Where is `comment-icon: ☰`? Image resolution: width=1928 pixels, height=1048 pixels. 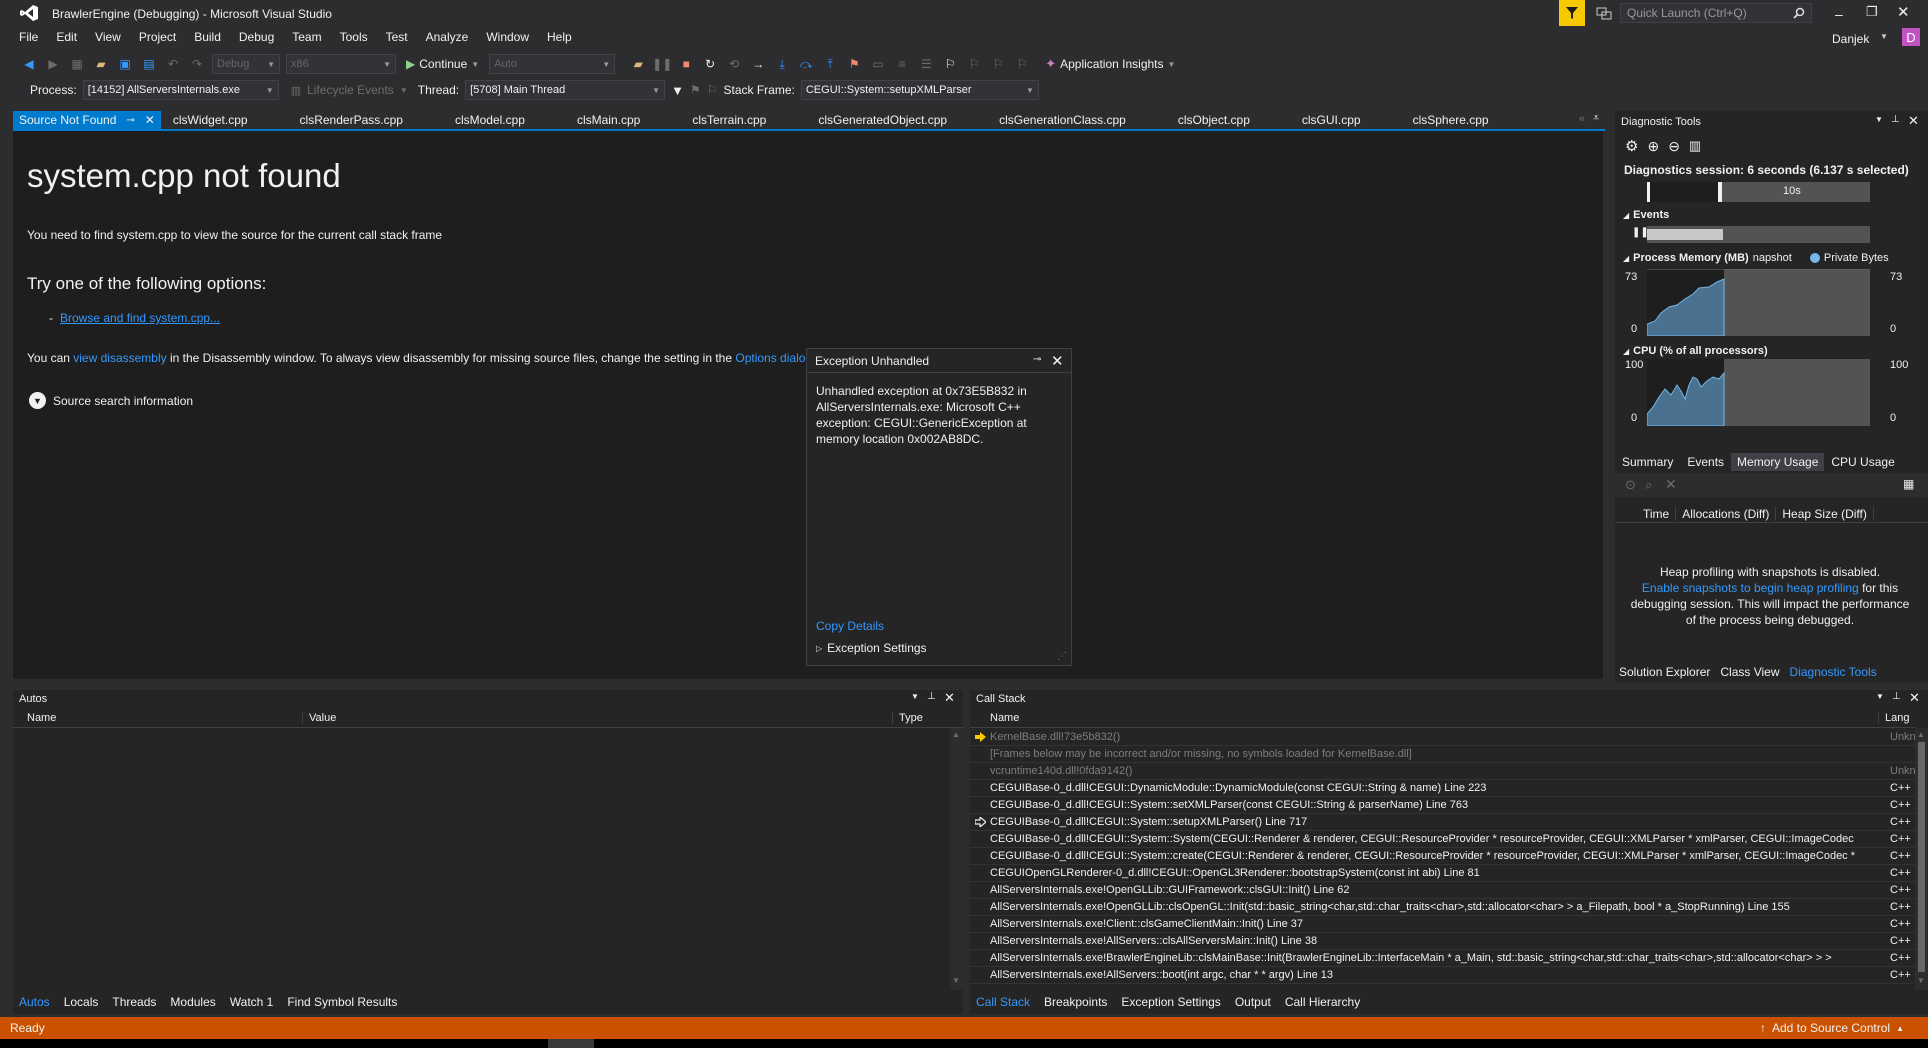
comment-icon: ☰ is located at coordinates (926, 64).